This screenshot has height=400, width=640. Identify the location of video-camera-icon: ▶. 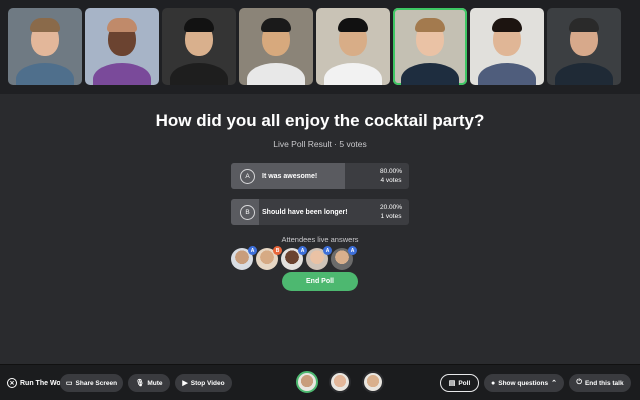
(185, 383).